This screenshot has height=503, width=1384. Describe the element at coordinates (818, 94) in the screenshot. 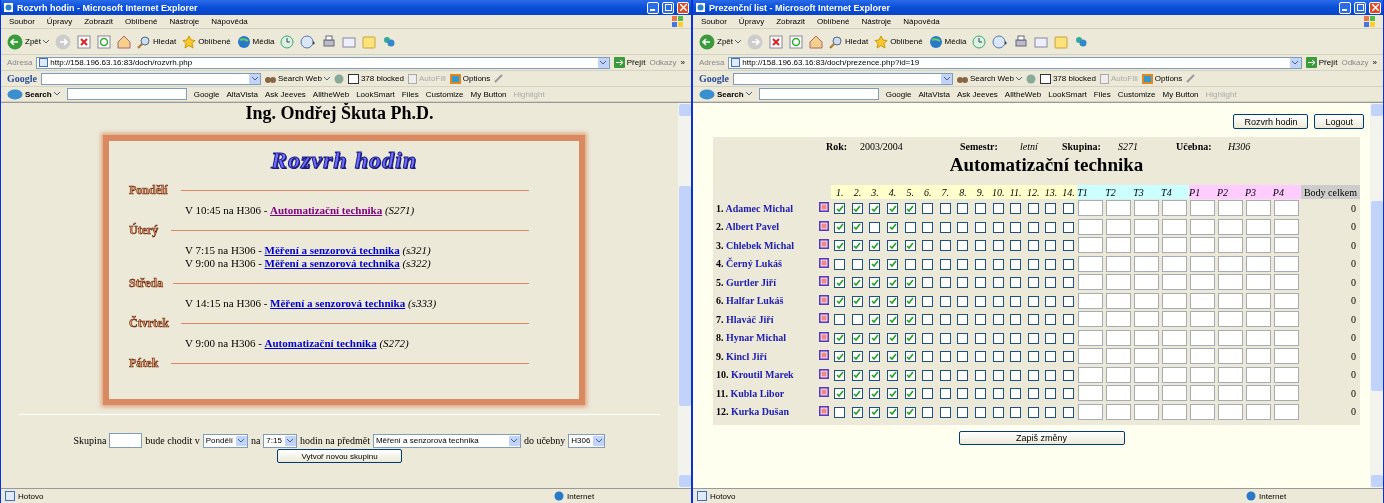

I see `search-field` at that location.